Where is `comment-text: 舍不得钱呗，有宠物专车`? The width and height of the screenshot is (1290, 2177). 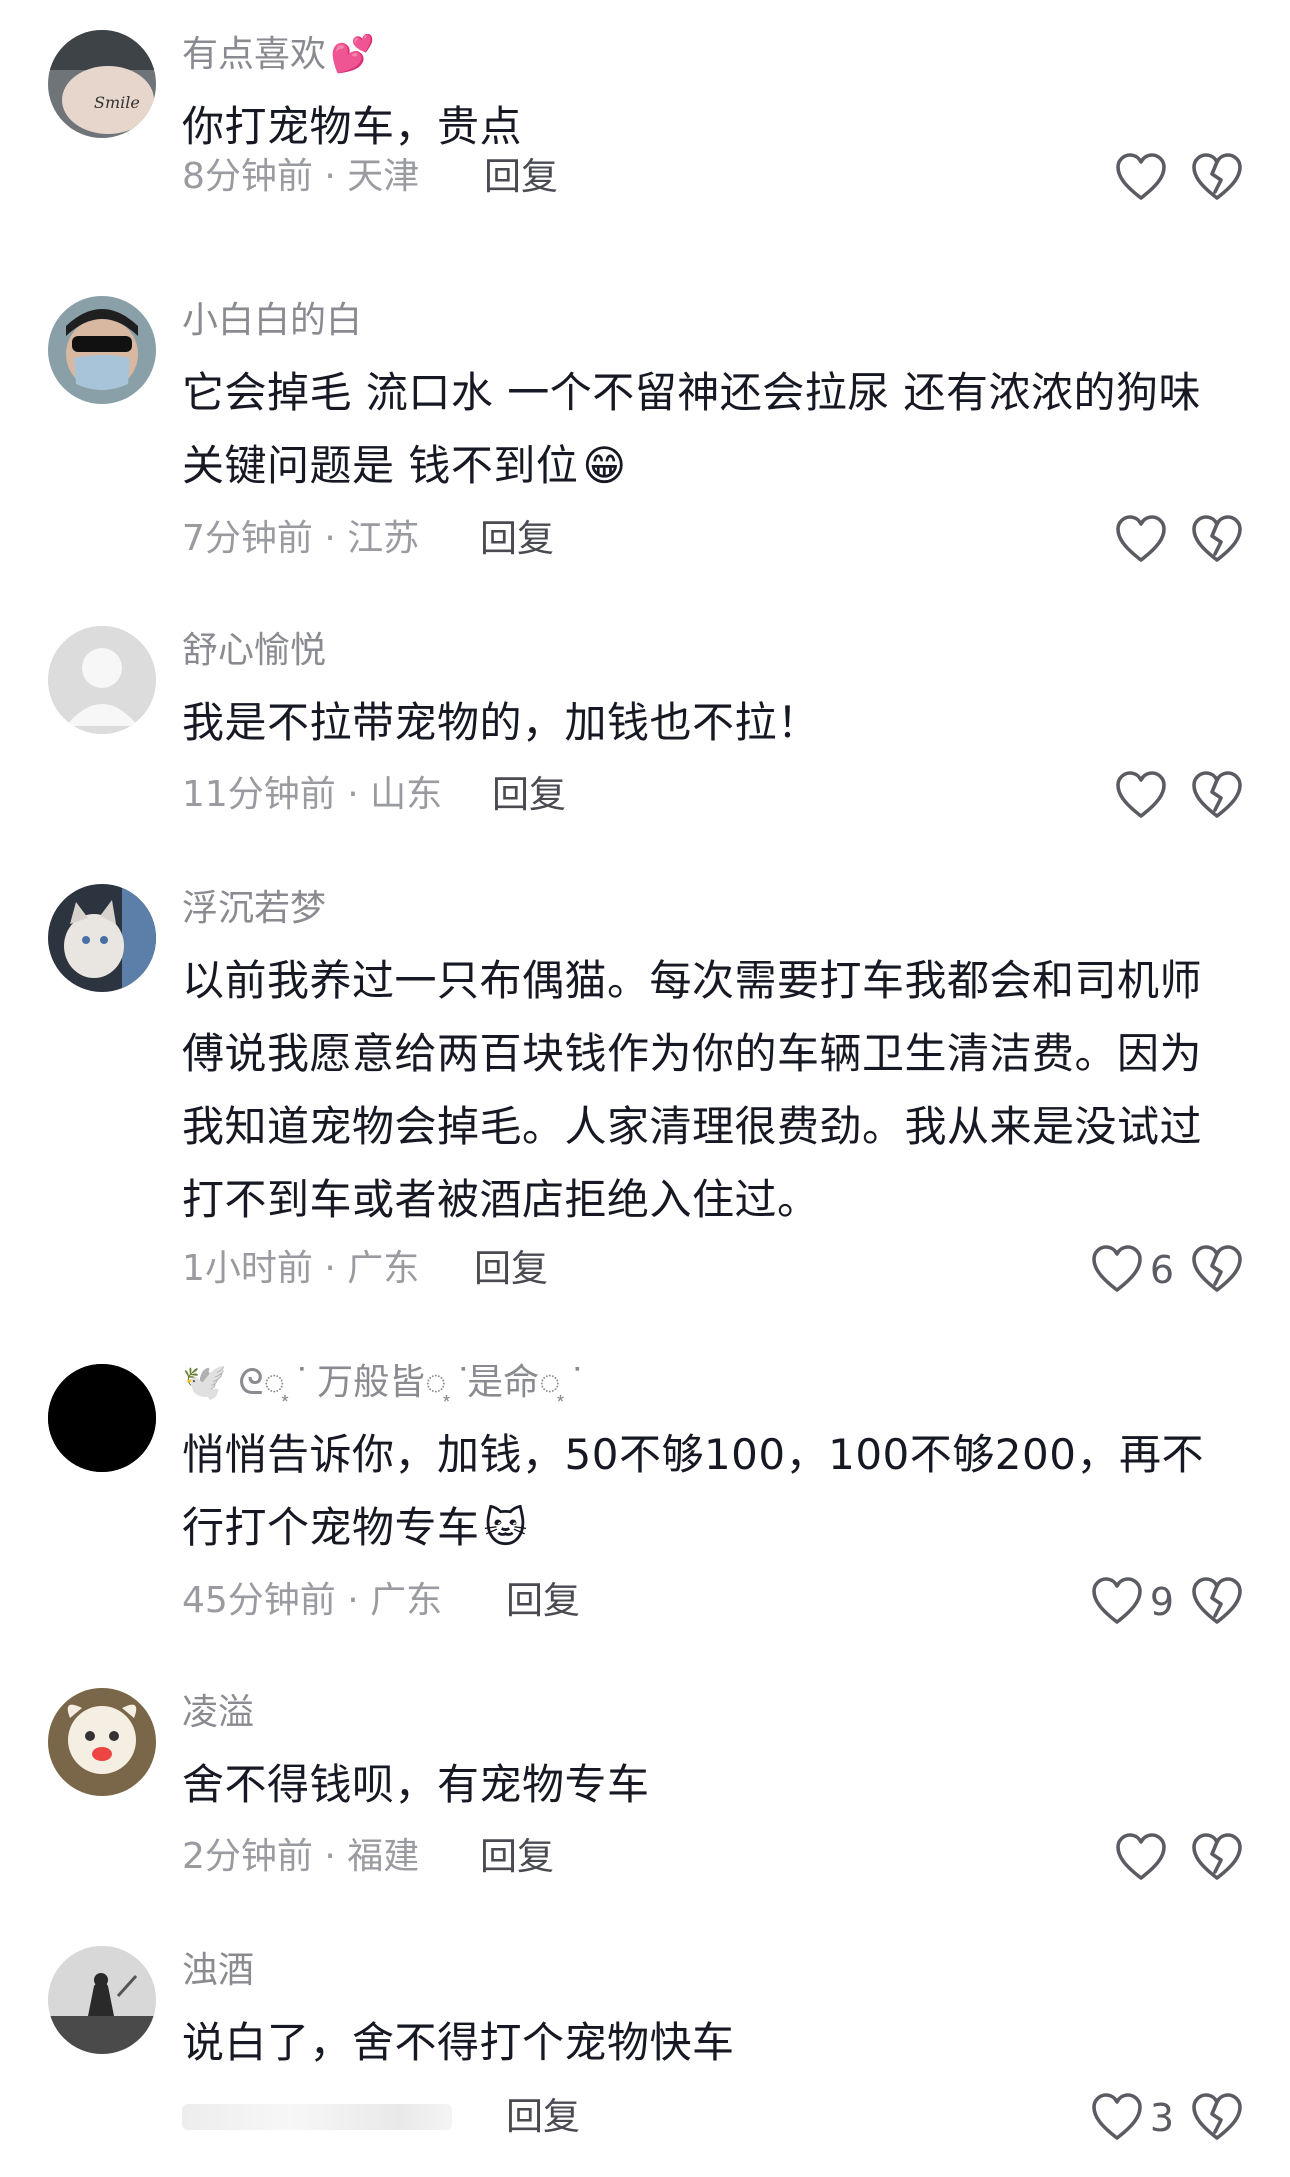 comment-text: 舍不得钱呗，有宠物专车 is located at coordinates (416, 1784).